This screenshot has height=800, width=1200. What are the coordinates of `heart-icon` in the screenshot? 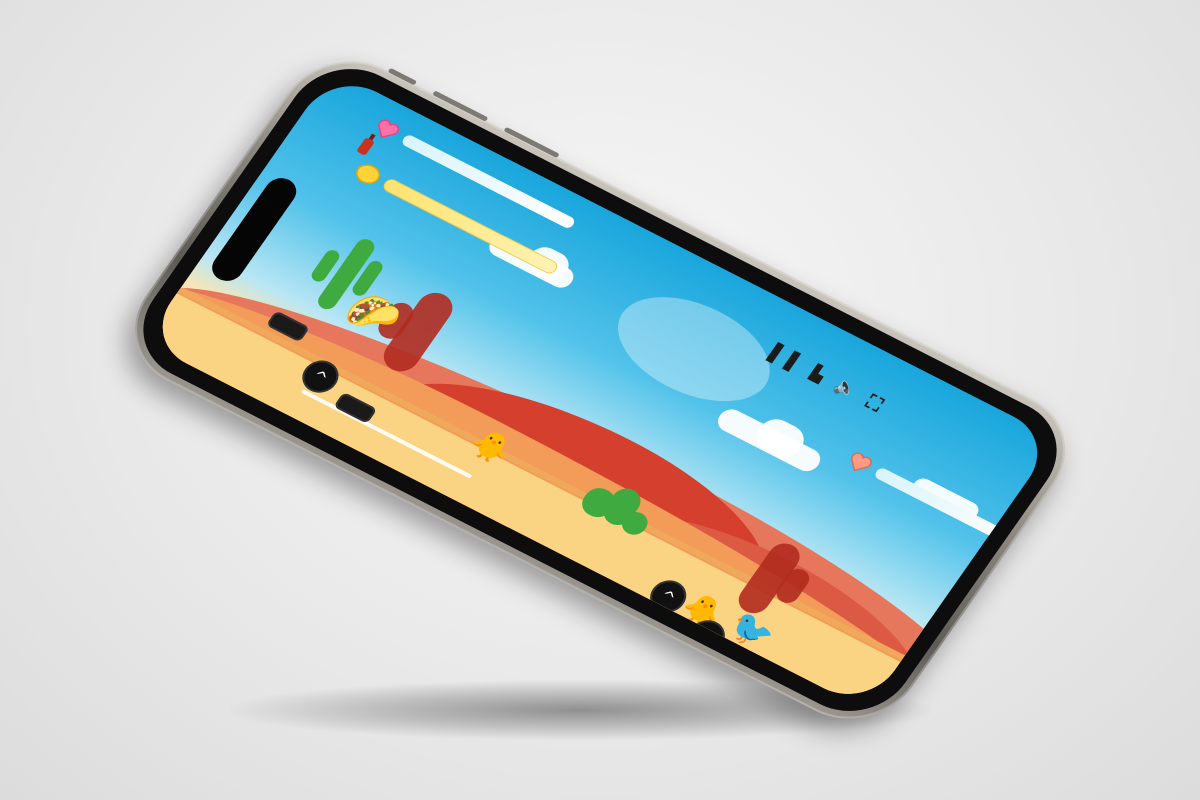 It's located at (860, 463).